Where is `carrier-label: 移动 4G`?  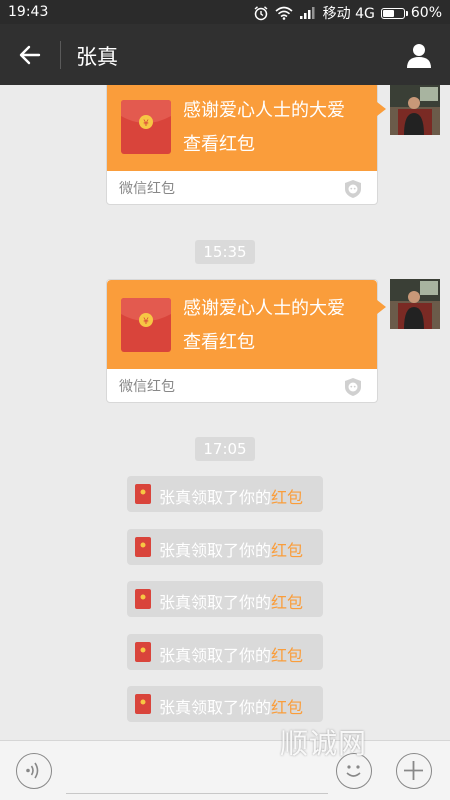
carrier-label: 移动 4G is located at coordinates (348, 14).